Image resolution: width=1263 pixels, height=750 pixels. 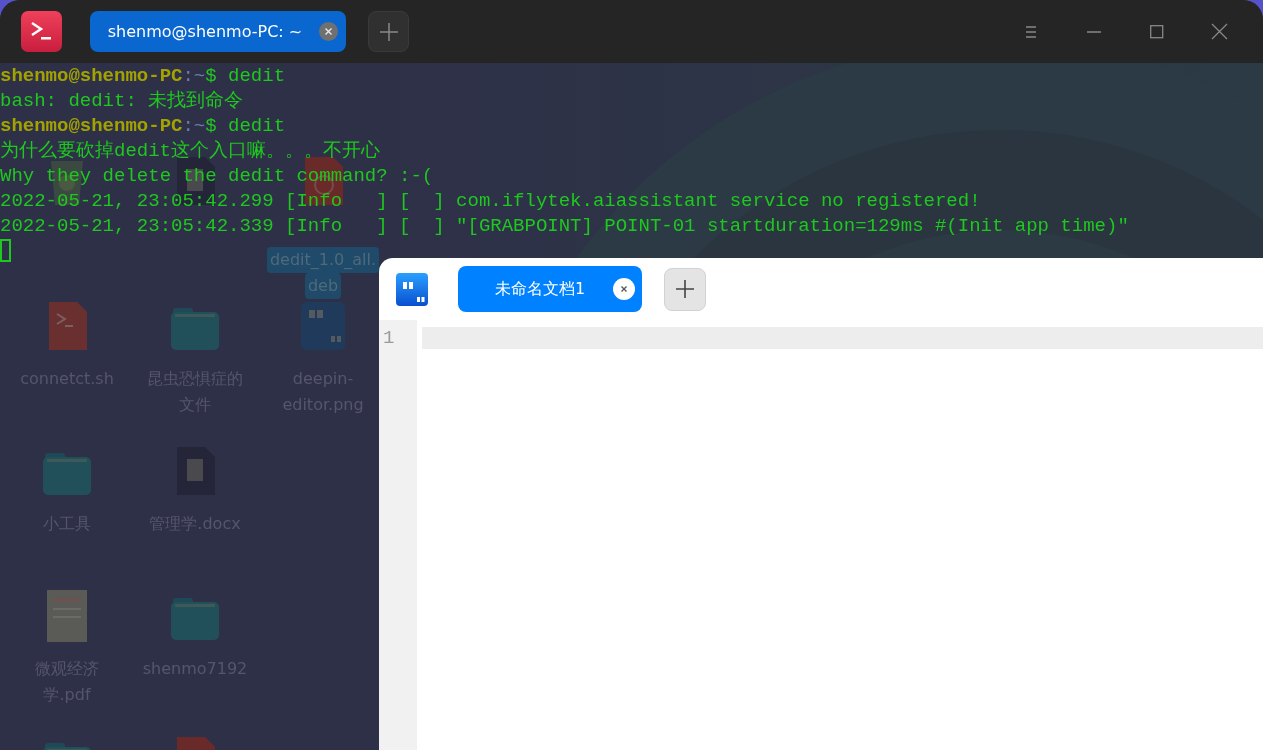 I want to click on terminal-app-icon, so click(x=41, y=31).